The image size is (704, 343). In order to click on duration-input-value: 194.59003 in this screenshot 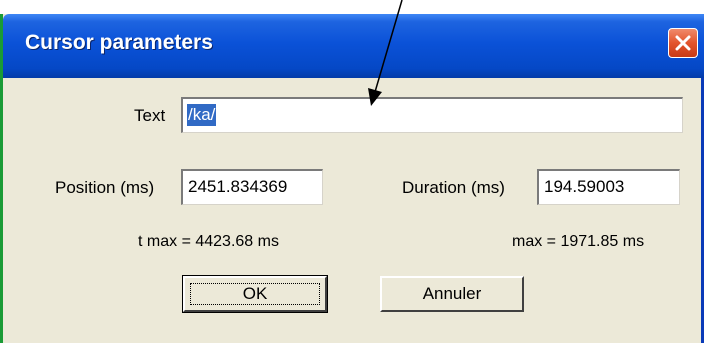, I will do `click(584, 186)`.